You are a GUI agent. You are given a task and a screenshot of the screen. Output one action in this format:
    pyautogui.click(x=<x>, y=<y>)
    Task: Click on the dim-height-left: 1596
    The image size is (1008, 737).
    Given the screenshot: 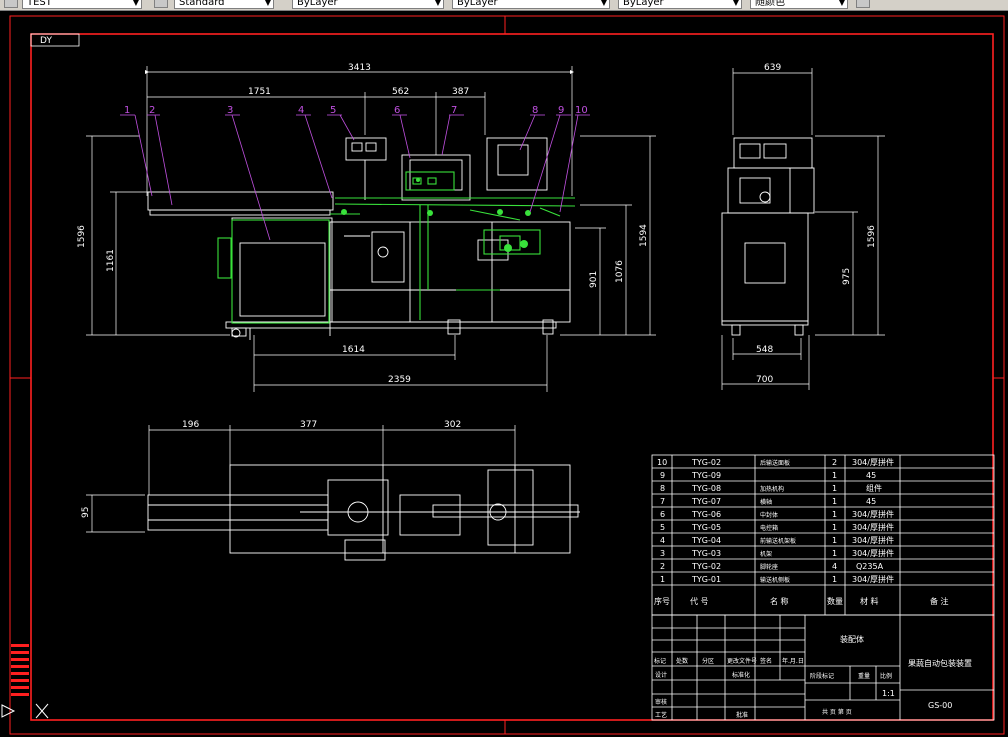 What is the action you would take?
    pyautogui.click(x=82, y=236)
    